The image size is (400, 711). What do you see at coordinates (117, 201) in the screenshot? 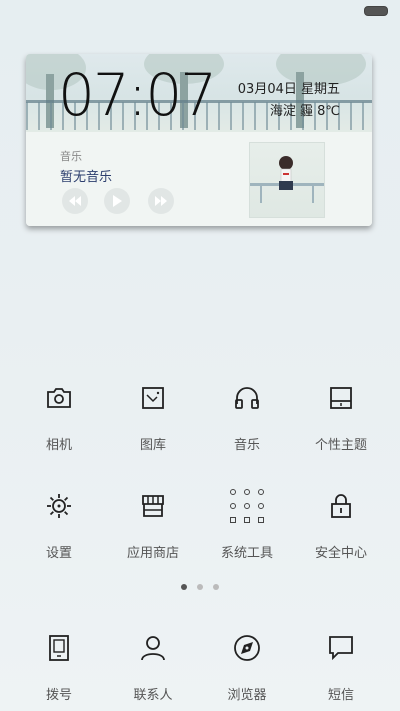
I see `play-icon` at bounding box center [117, 201].